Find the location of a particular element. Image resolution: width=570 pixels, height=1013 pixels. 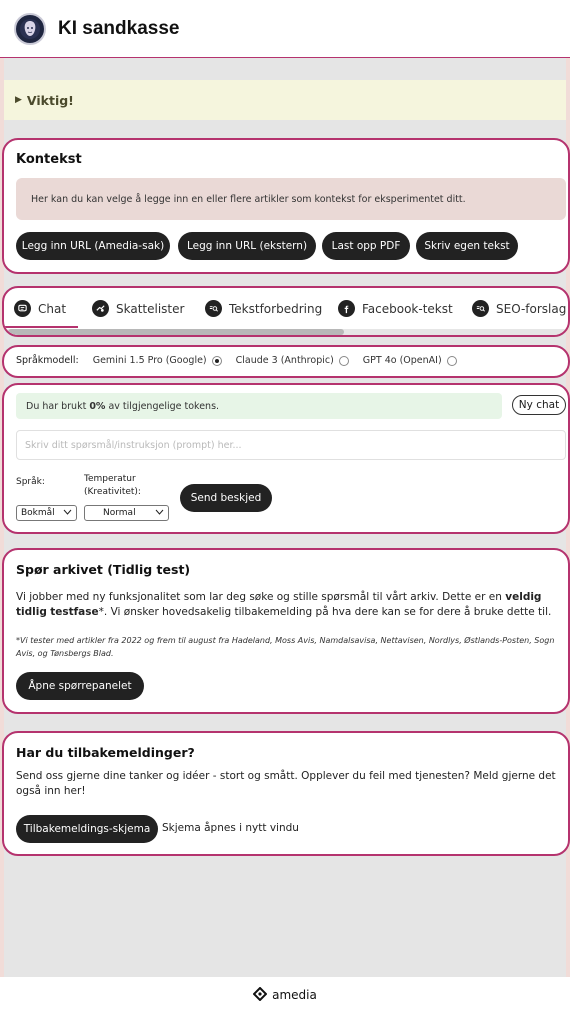

model-label: Språkmodell: is located at coordinates (47, 360).